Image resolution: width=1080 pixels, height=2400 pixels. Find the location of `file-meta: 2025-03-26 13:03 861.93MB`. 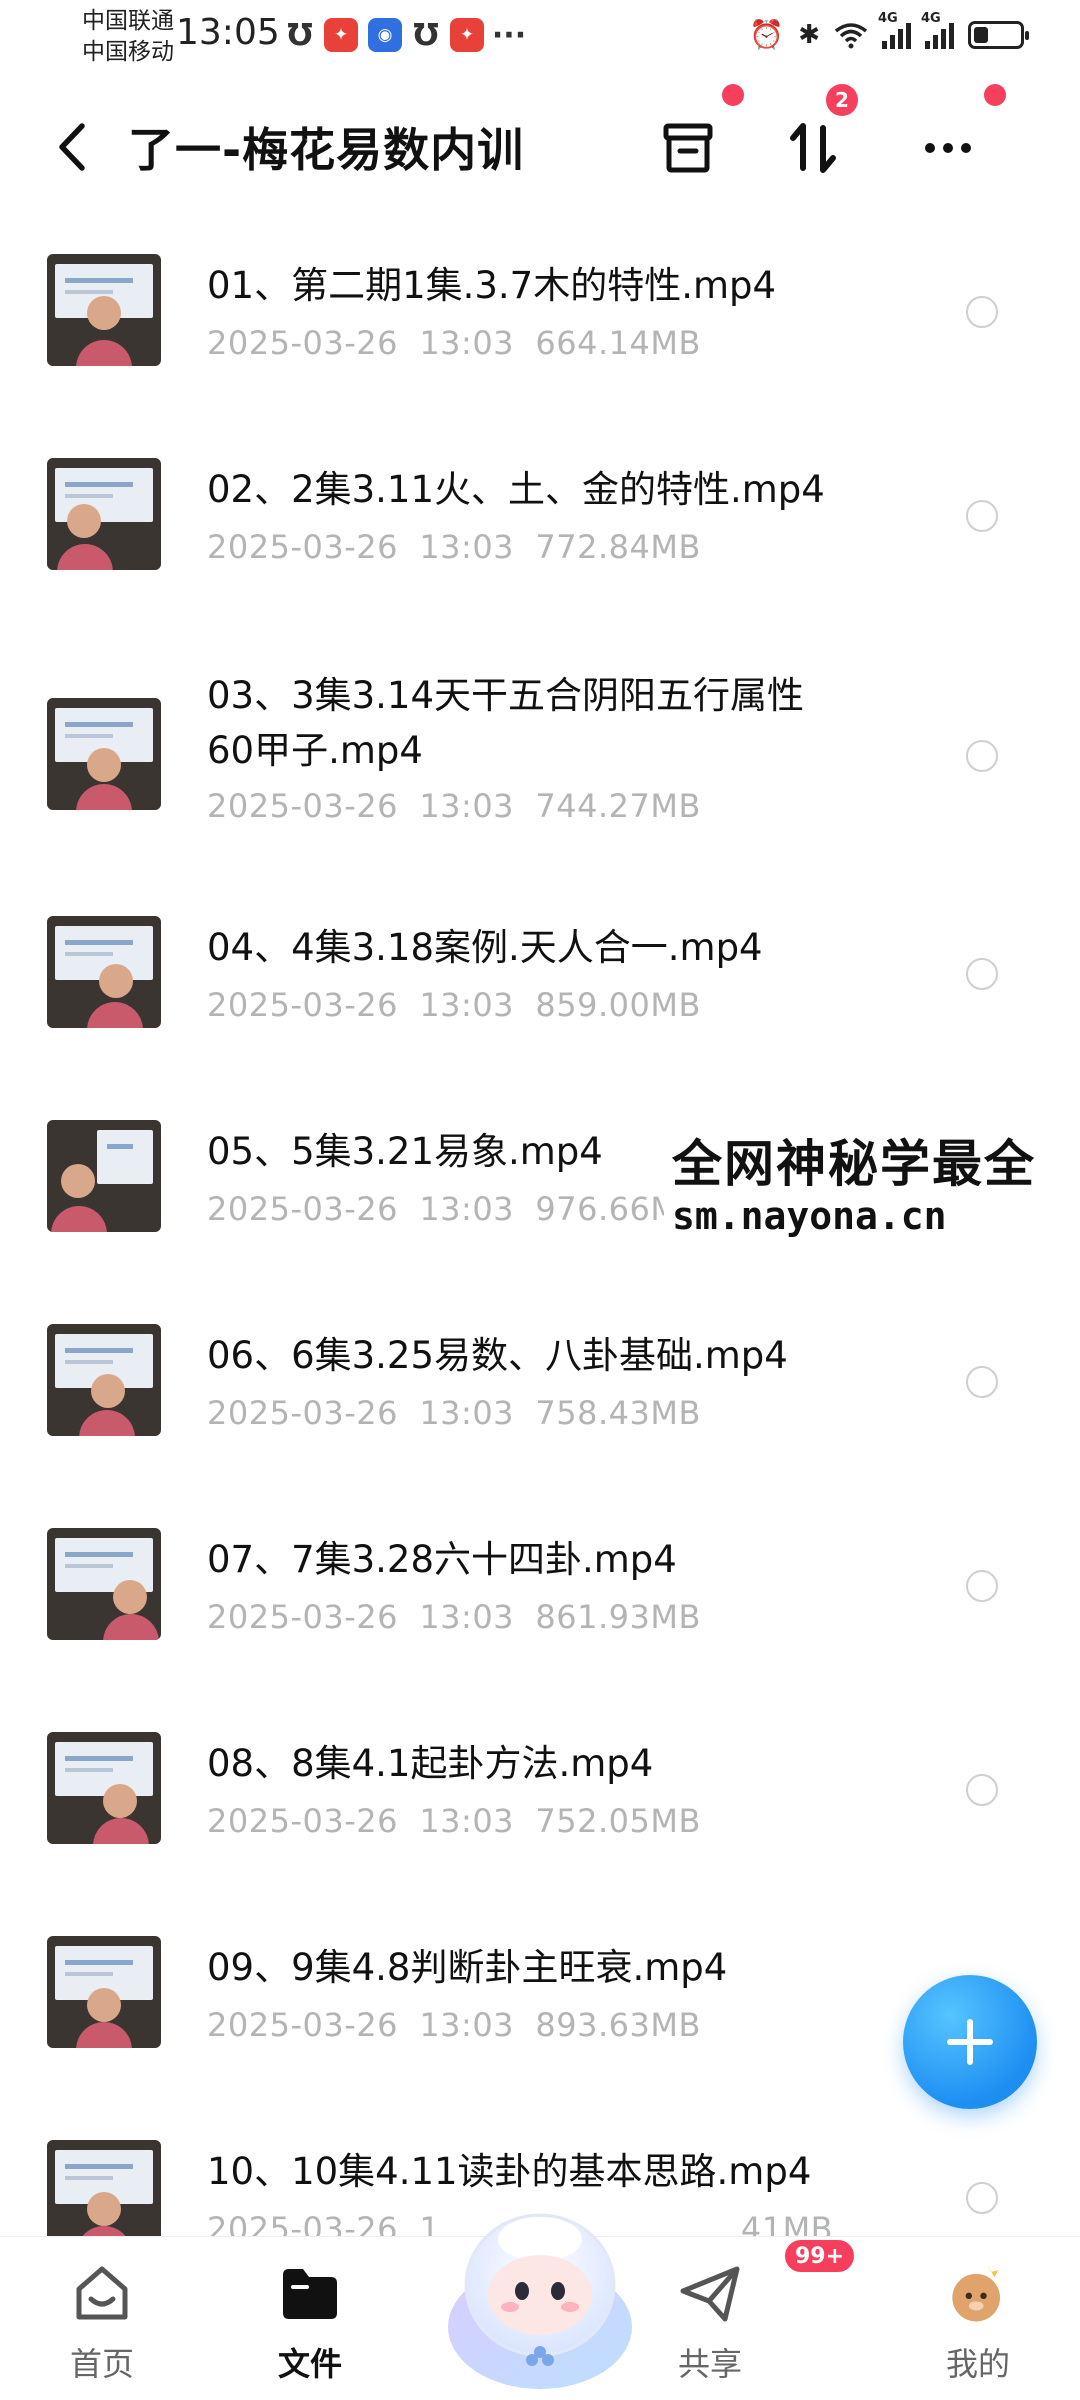

file-meta: 2025-03-26 13:03 861.93MB is located at coordinates (454, 1617).